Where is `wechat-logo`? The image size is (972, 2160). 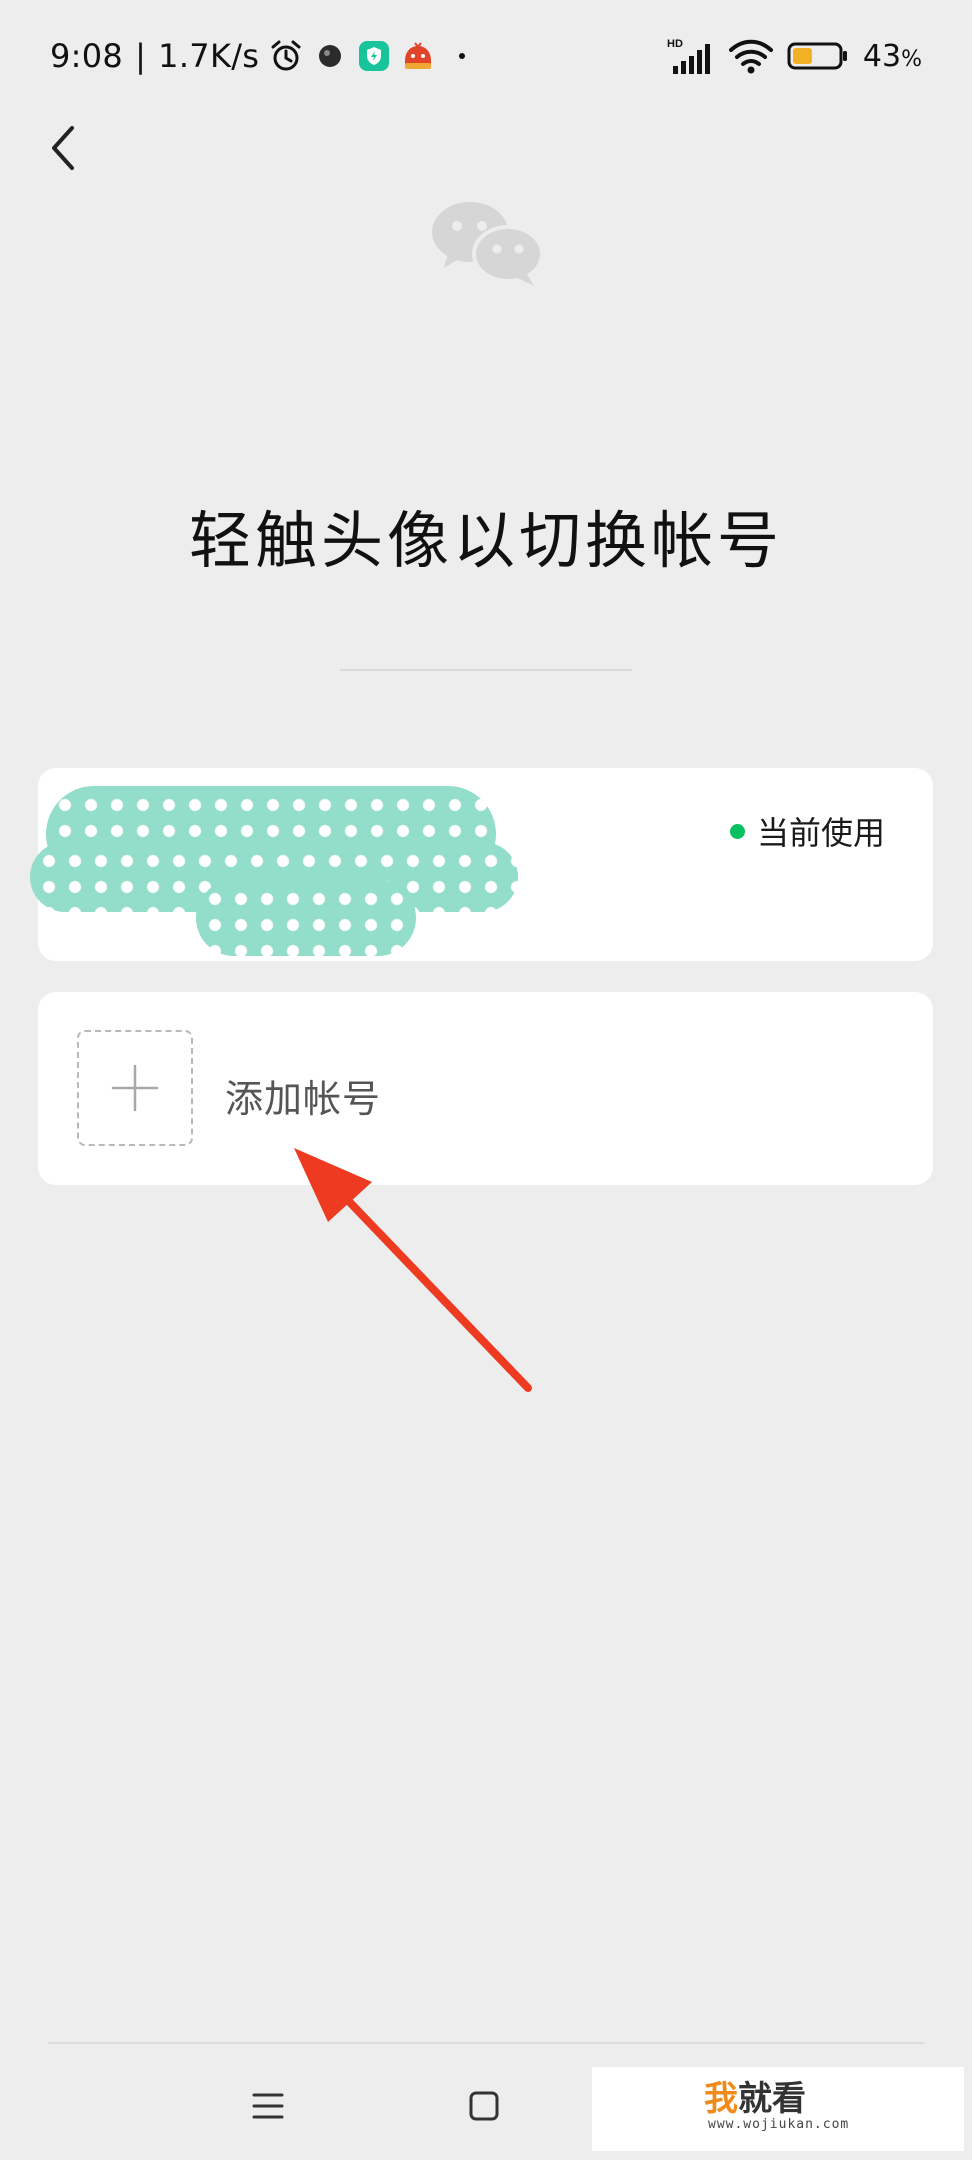 wechat-logo is located at coordinates (489, 243).